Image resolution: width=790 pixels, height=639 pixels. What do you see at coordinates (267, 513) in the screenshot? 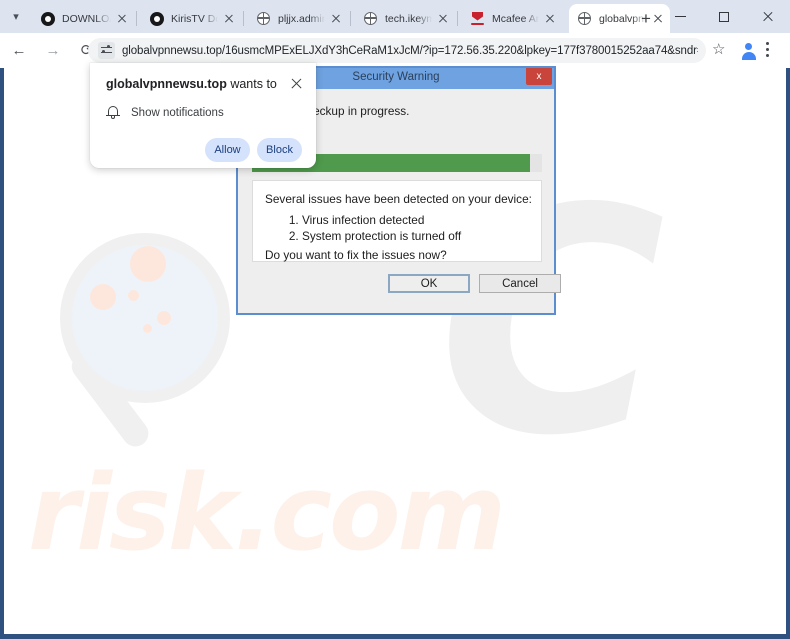
I see `background-watermark-brand: risk.com` at bounding box center [267, 513].